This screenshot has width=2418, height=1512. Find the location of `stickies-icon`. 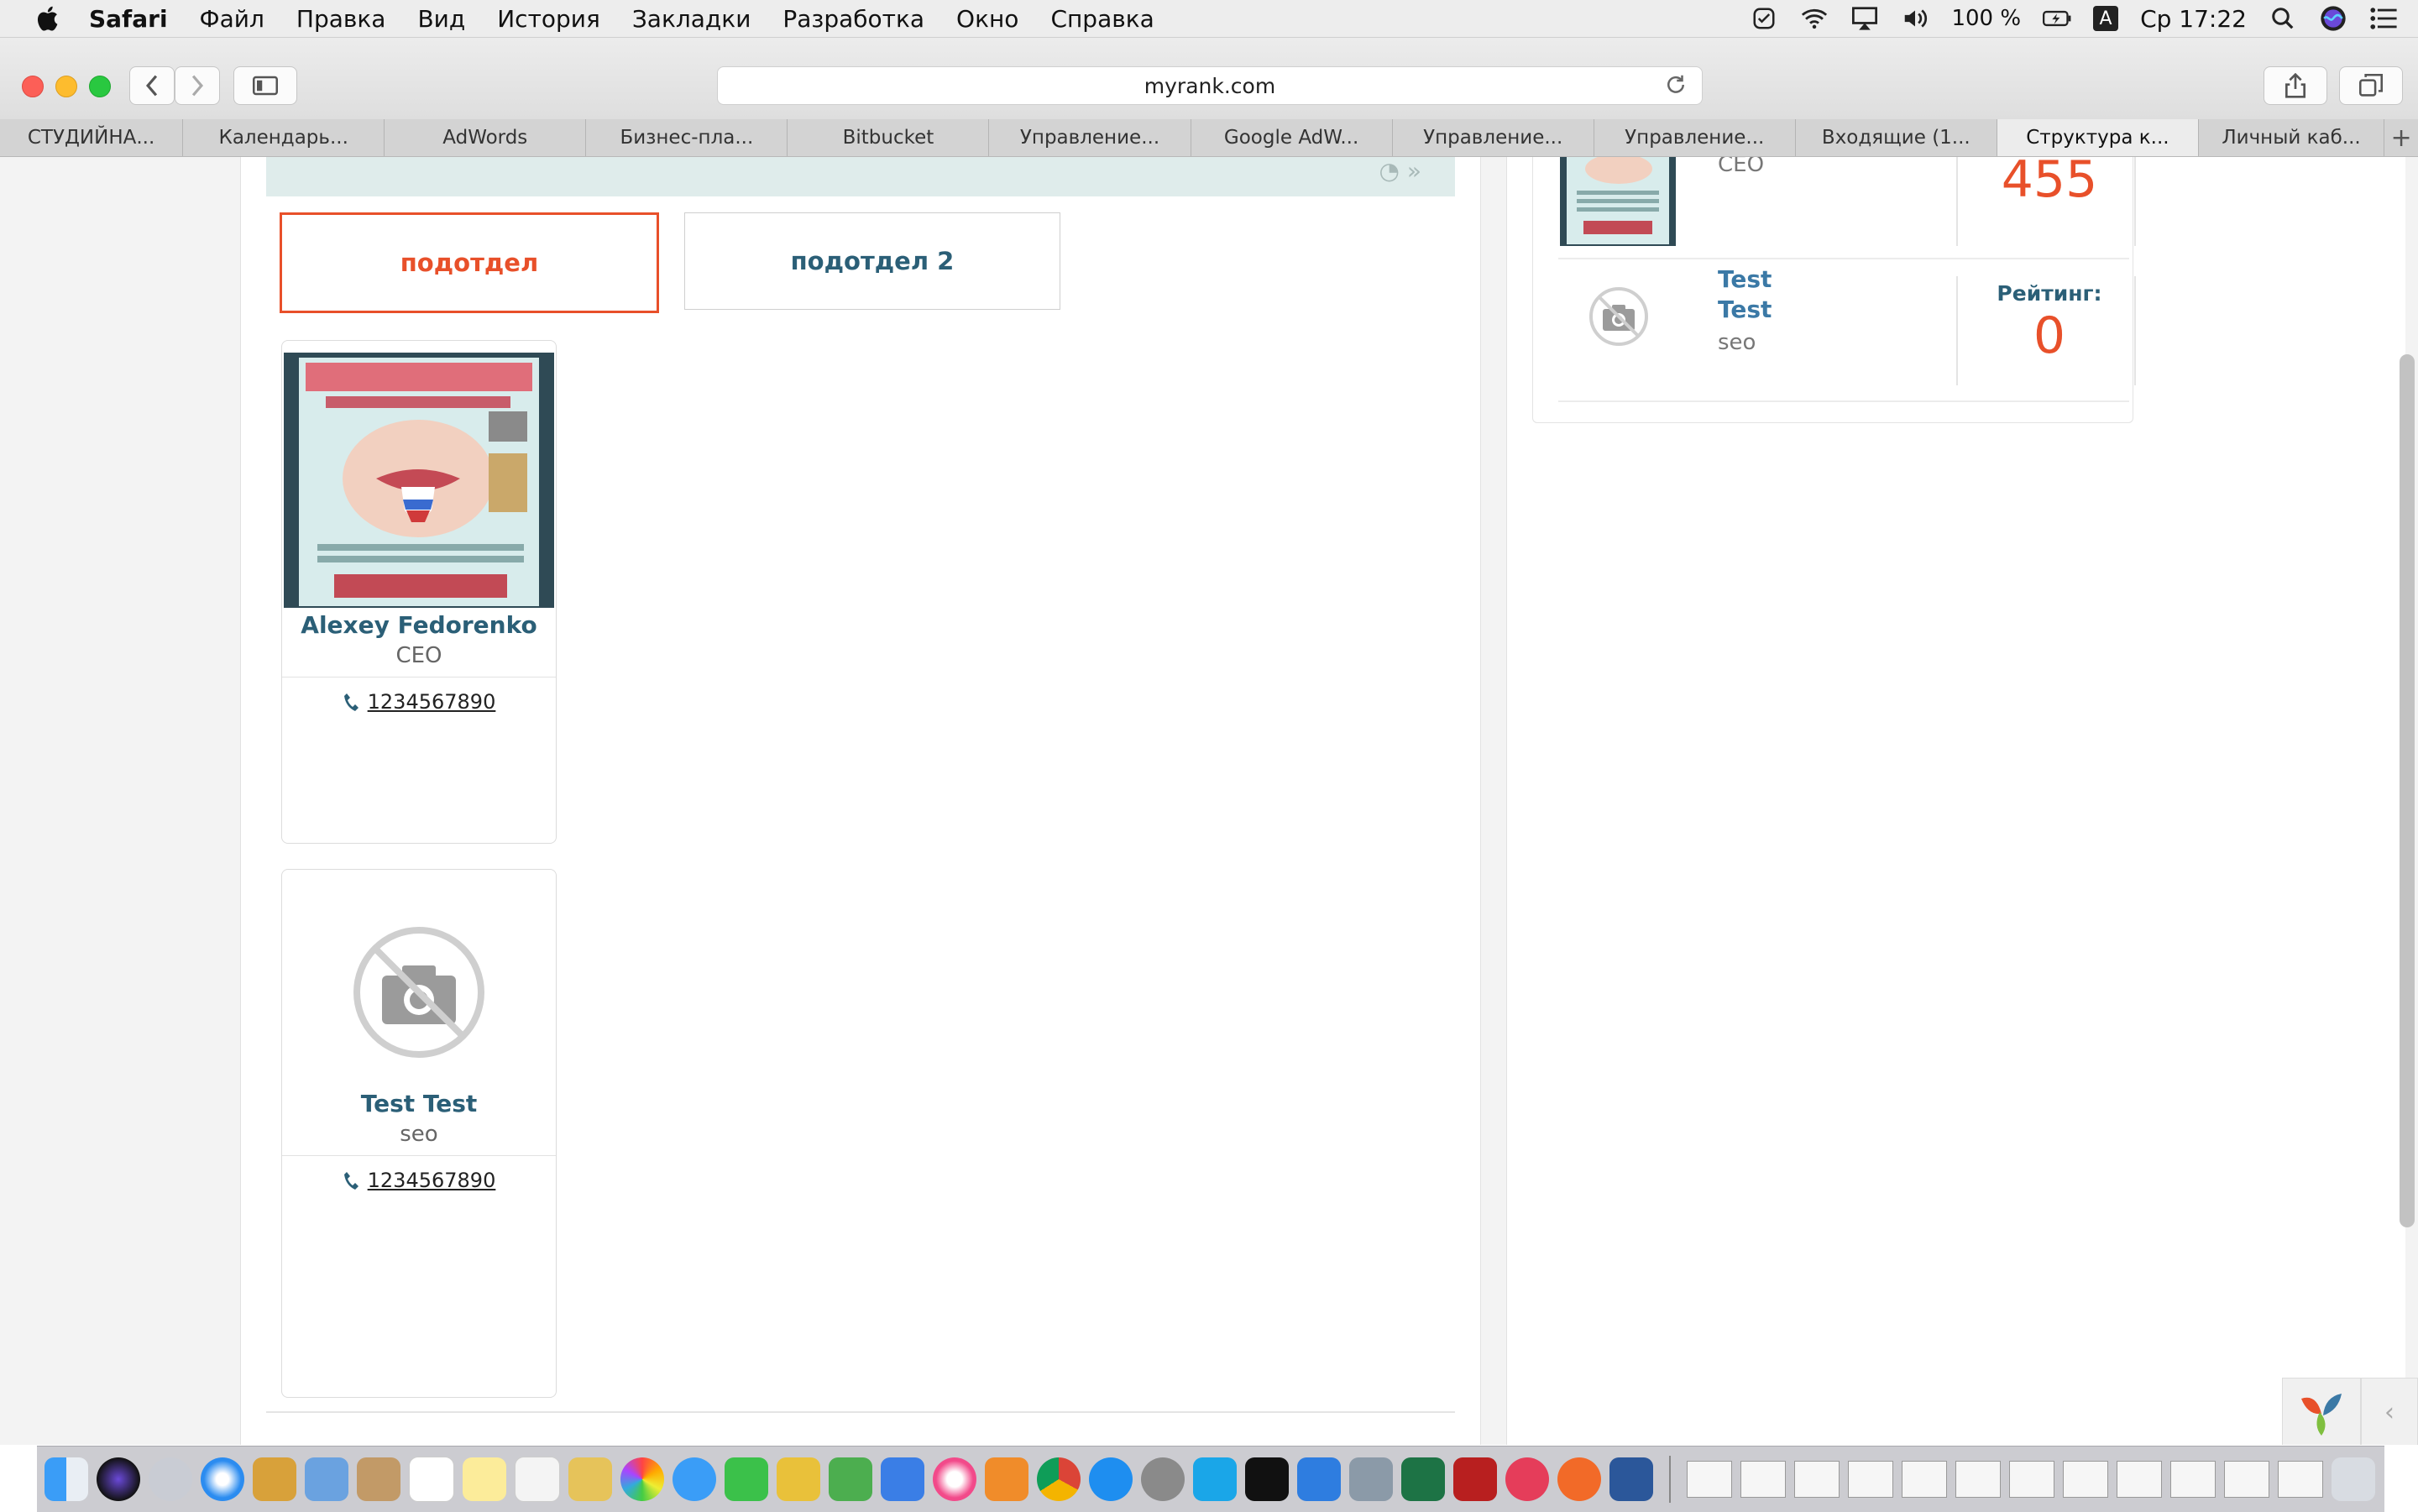

stickies-icon is located at coordinates (590, 1479).